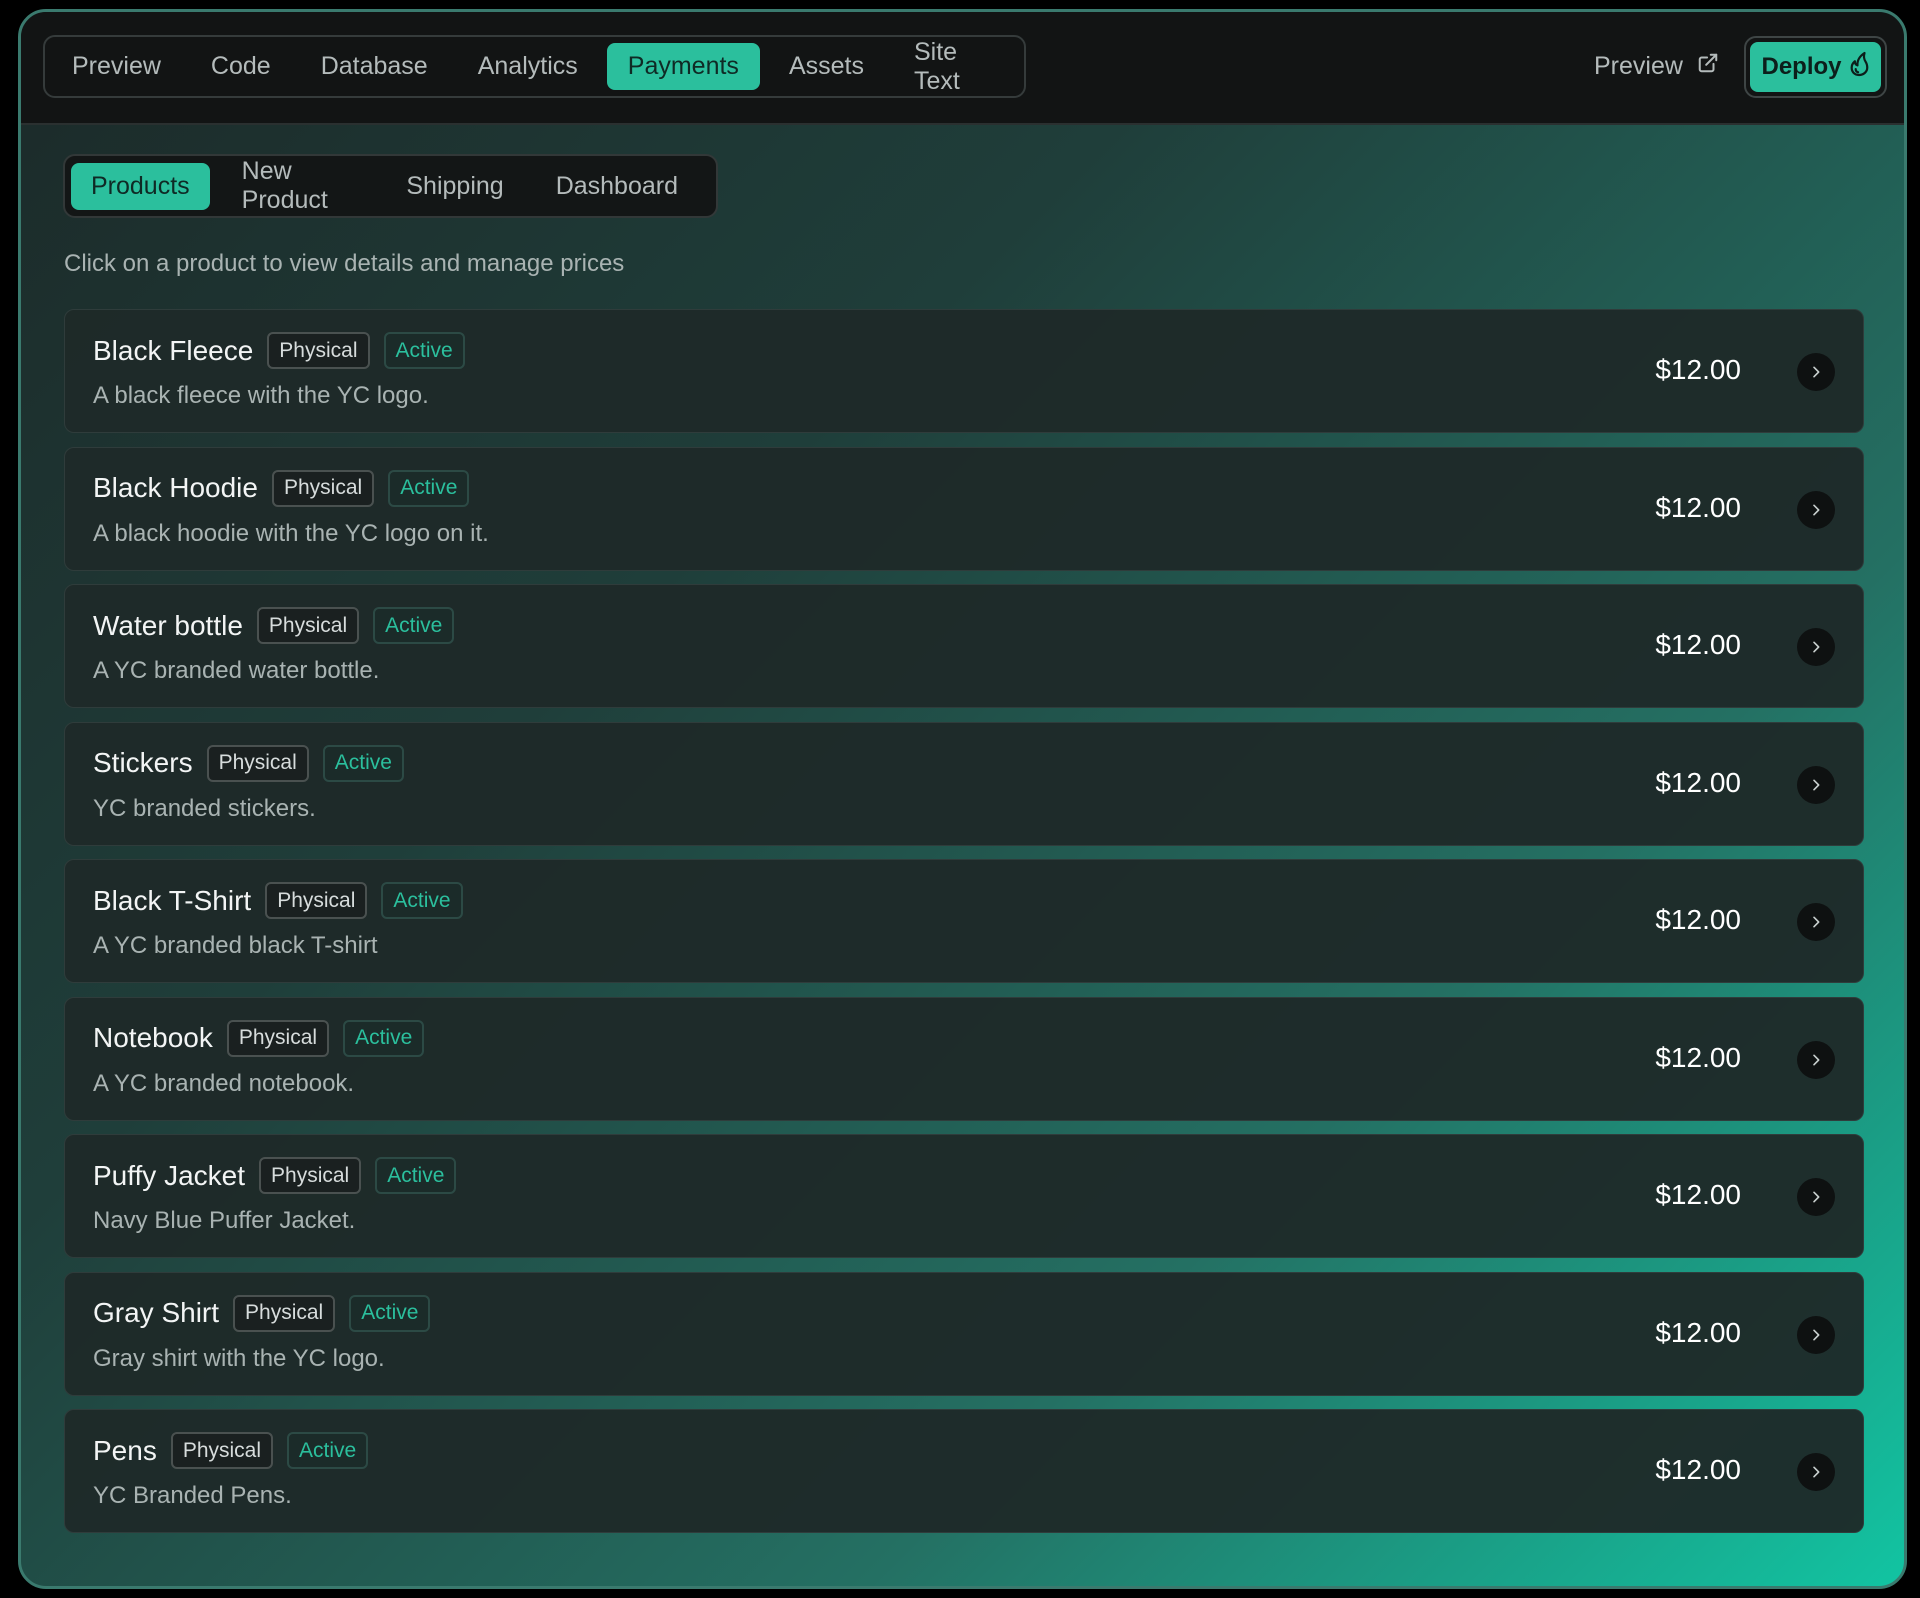 The height and width of the screenshot is (1598, 1920). What do you see at coordinates (192, 1495) in the screenshot?
I see `product-description: YC Branded Pens.` at bounding box center [192, 1495].